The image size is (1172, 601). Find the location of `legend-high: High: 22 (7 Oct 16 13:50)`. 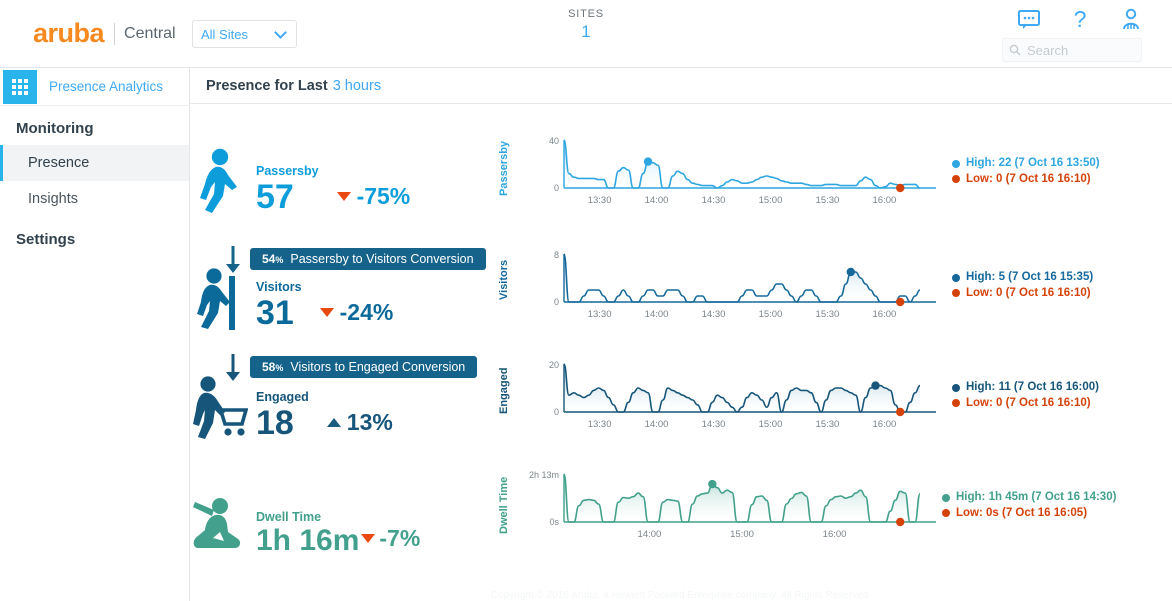

legend-high: High: 22 (7 Oct 16 13:50) is located at coordinates (1026, 164).